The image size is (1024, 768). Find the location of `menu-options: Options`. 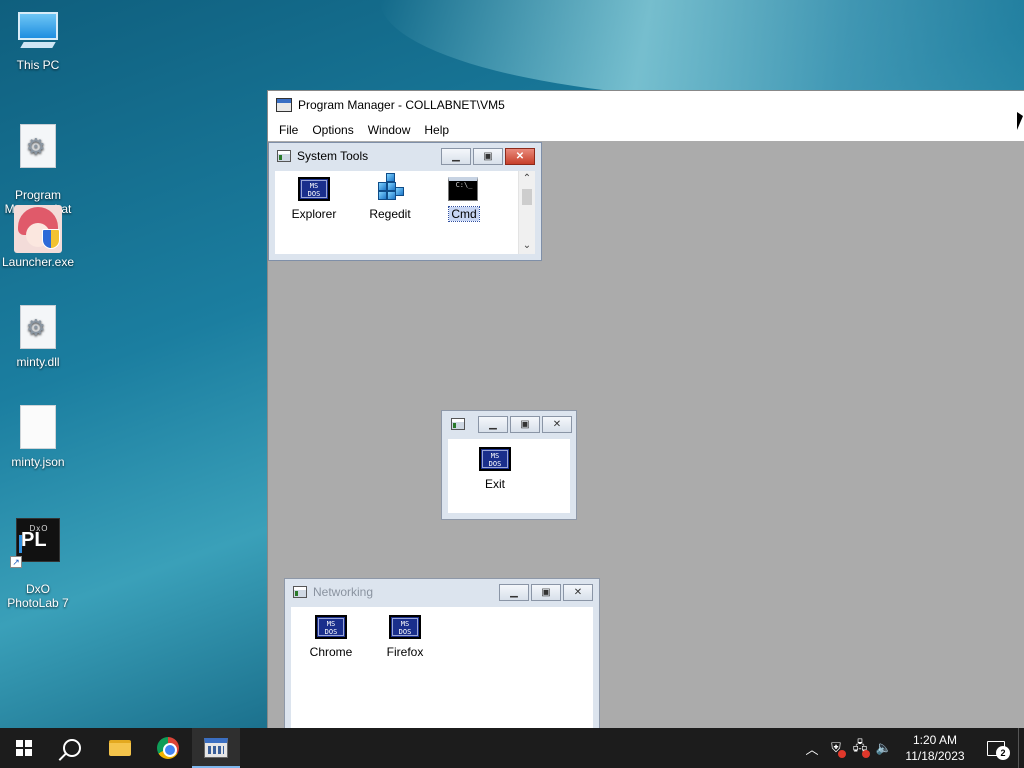

menu-options: Options is located at coordinates (332, 130).